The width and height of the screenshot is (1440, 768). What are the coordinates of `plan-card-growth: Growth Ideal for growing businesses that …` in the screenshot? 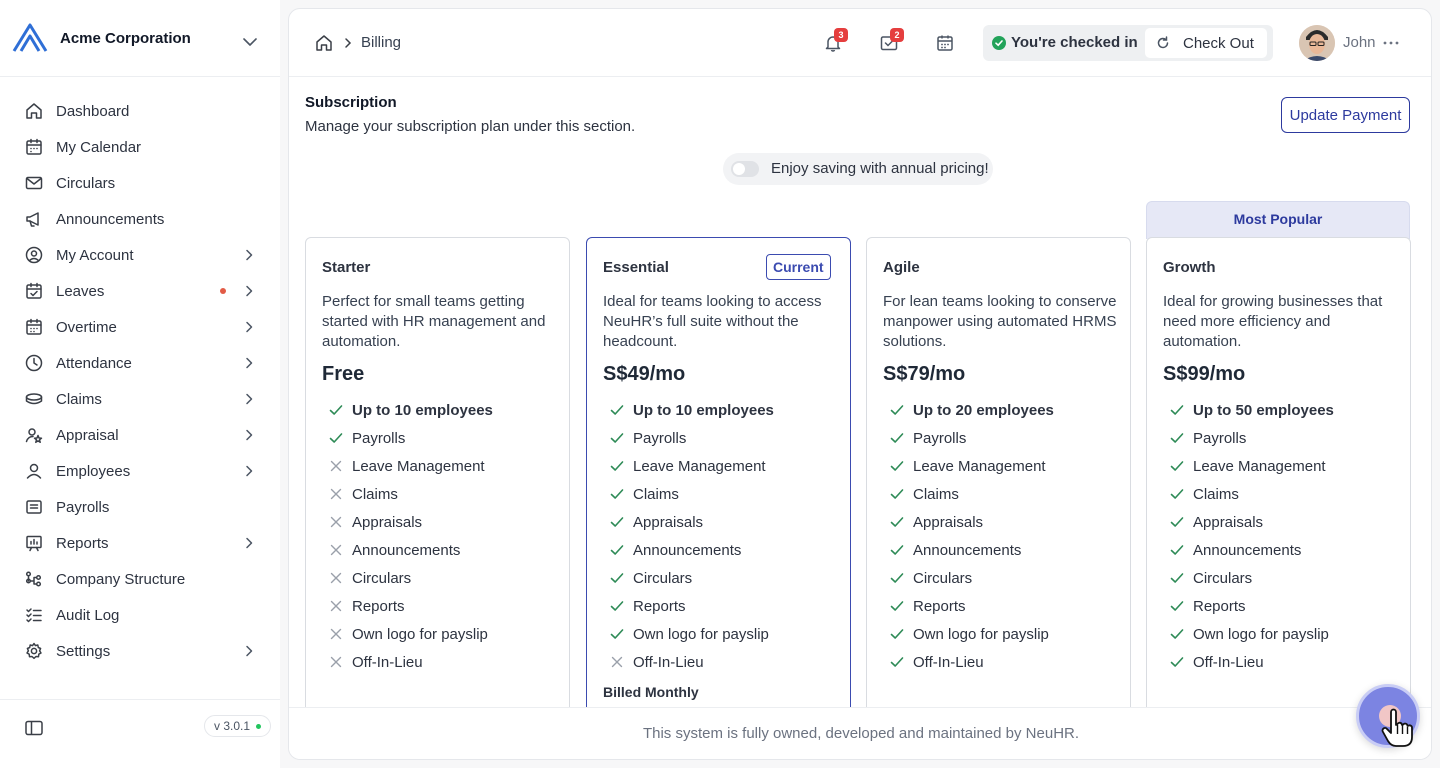 It's located at (1278, 472).